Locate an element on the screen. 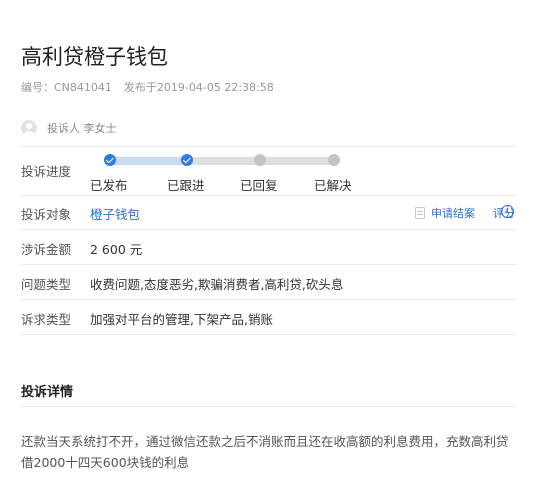 The height and width of the screenshot is (480, 553). info-icon: i is located at coordinates (507, 211).